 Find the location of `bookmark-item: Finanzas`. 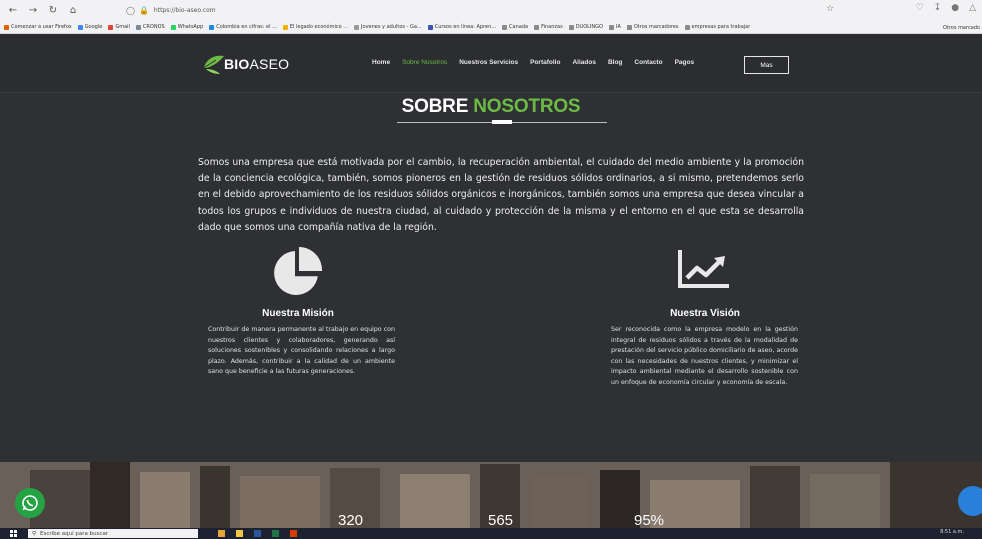

bookmark-item: Finanzas is located at coordinates (548, 27).